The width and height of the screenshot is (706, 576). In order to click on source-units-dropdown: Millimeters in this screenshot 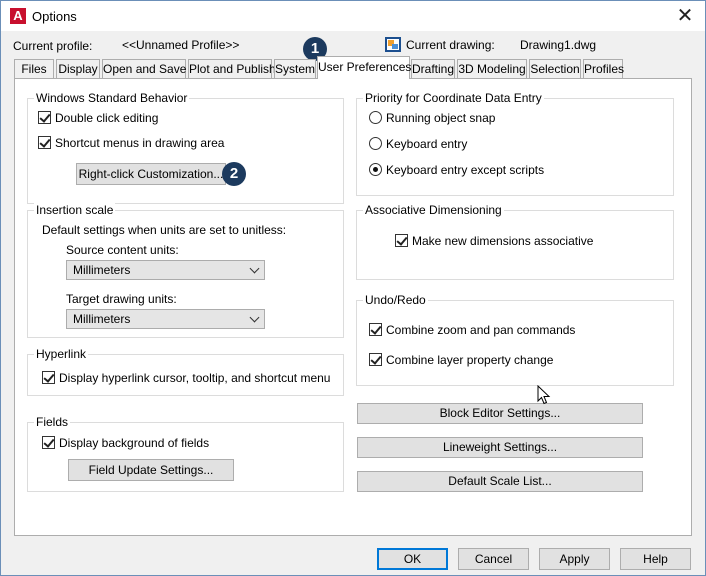, I will do `click(165, 270)`.